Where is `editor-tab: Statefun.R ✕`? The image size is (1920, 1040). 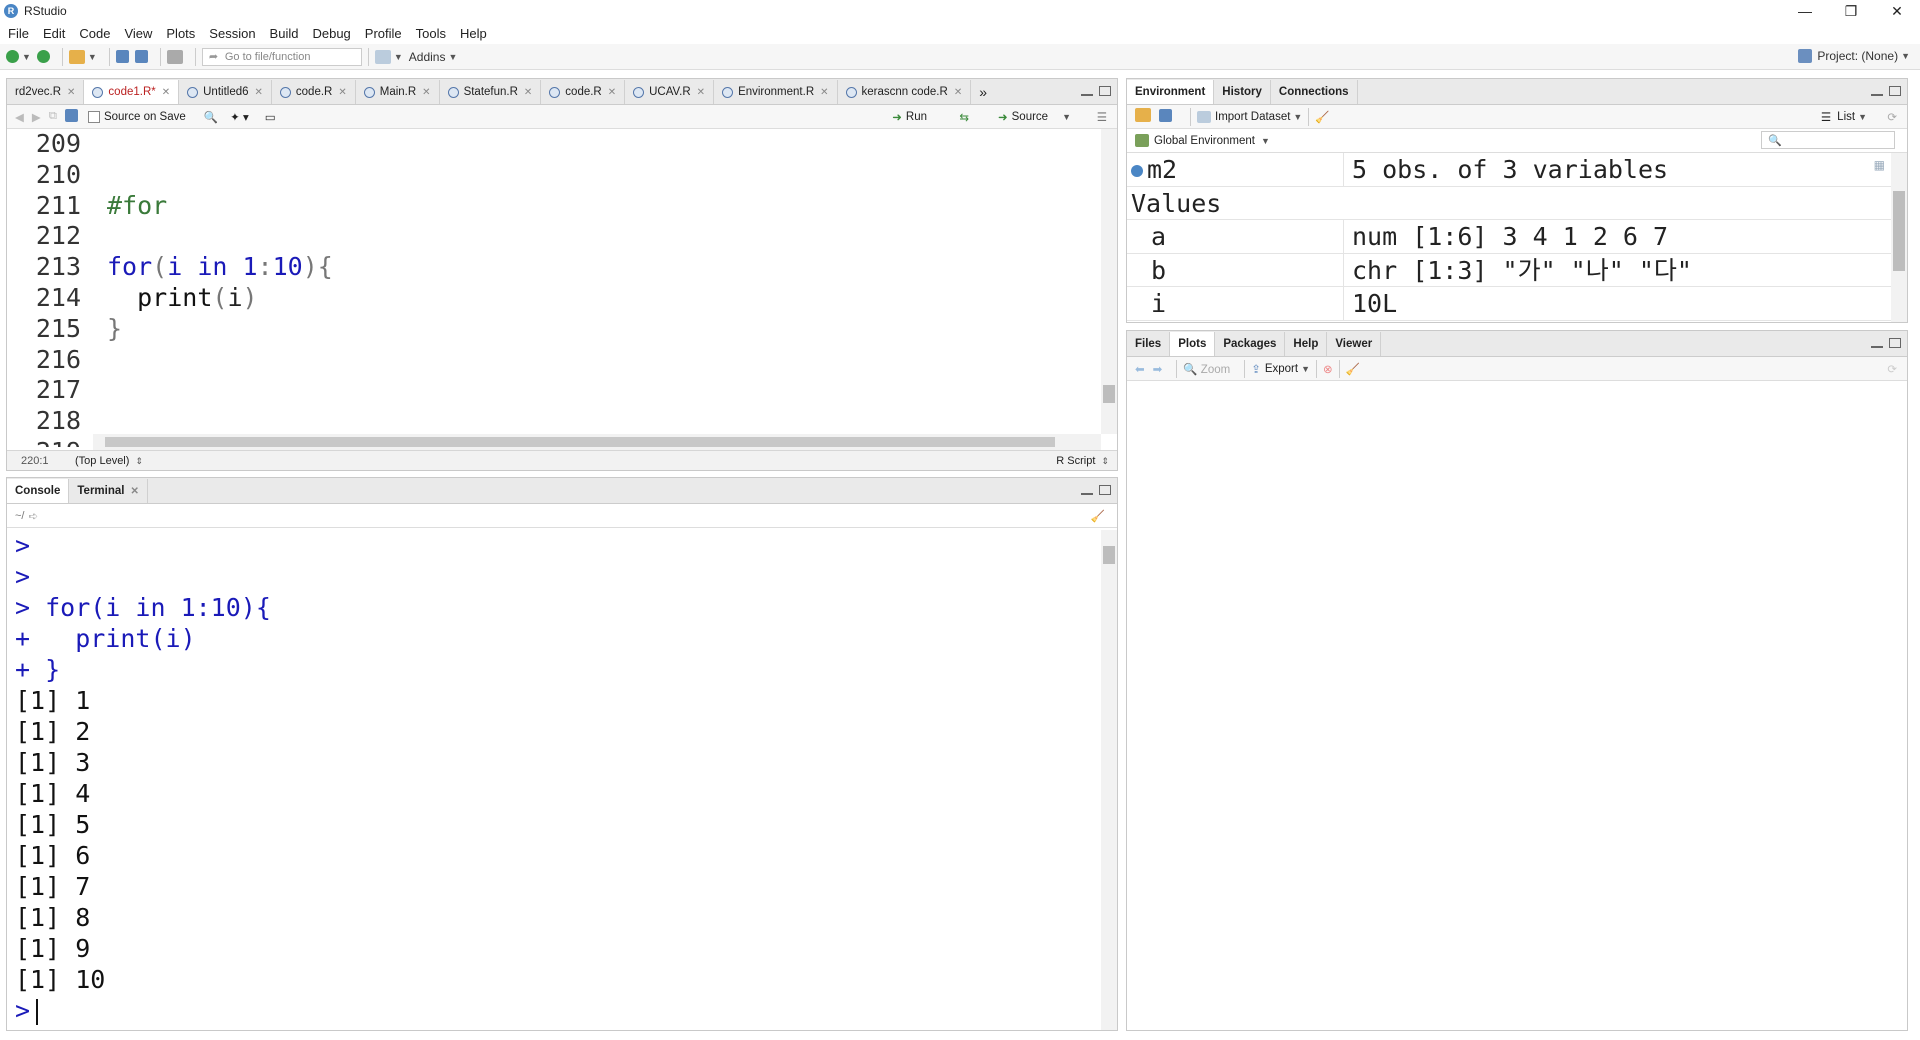
editor-tab: Statefun.R ✕ is located at coordinates (491, 92).